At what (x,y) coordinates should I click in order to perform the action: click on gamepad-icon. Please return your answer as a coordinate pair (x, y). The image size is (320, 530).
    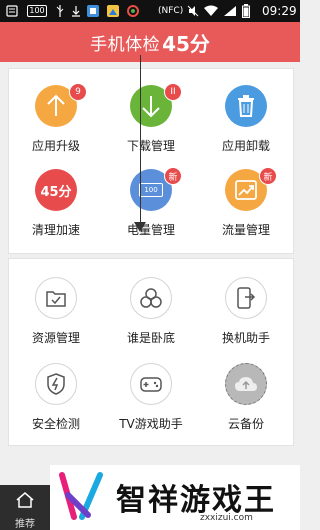
    Looking at the image, I should click on (151, 384).